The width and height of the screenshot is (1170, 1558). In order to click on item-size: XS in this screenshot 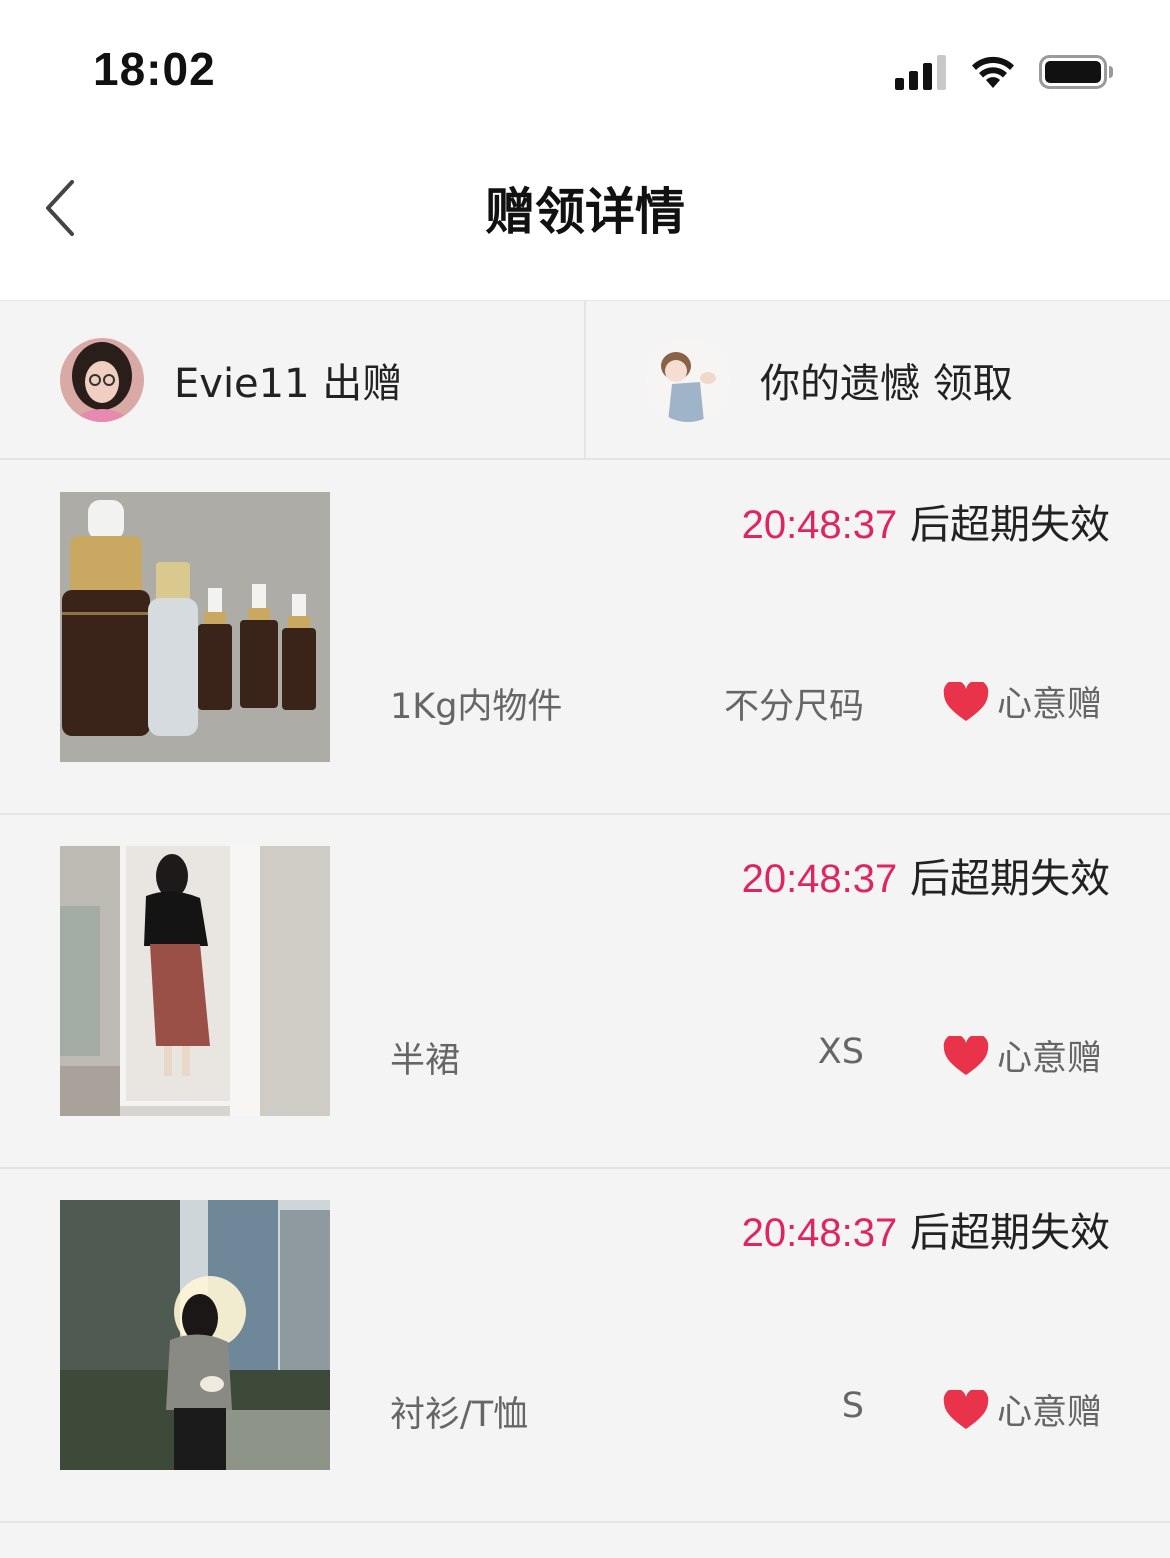, I will do `click(840, 1052)`.